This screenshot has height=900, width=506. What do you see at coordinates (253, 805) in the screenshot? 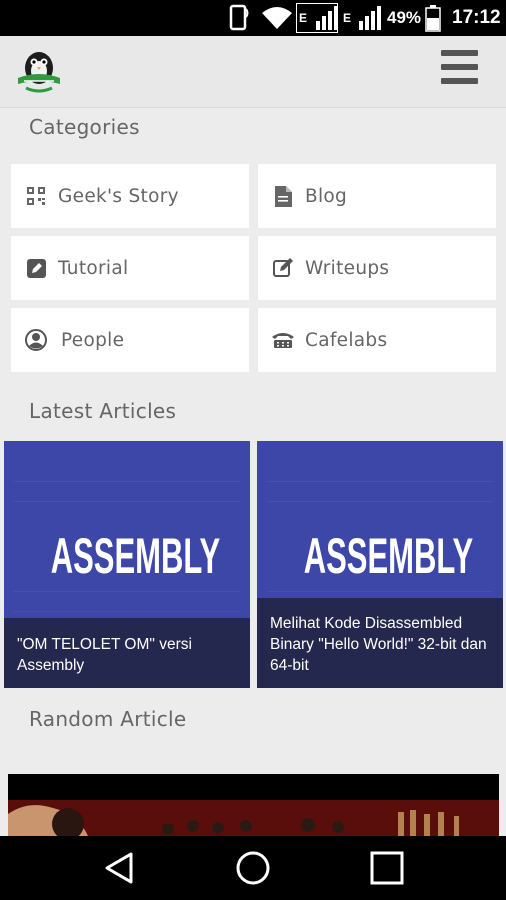
I see `random-article-image` at bounding box center [253, 805].